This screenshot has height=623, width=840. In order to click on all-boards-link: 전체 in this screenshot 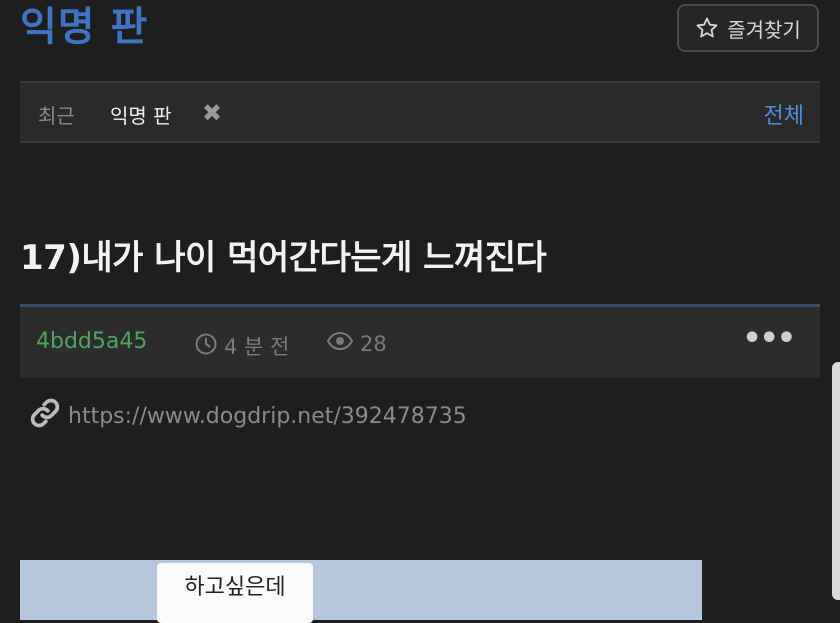, I will do `click(784, 114)`.